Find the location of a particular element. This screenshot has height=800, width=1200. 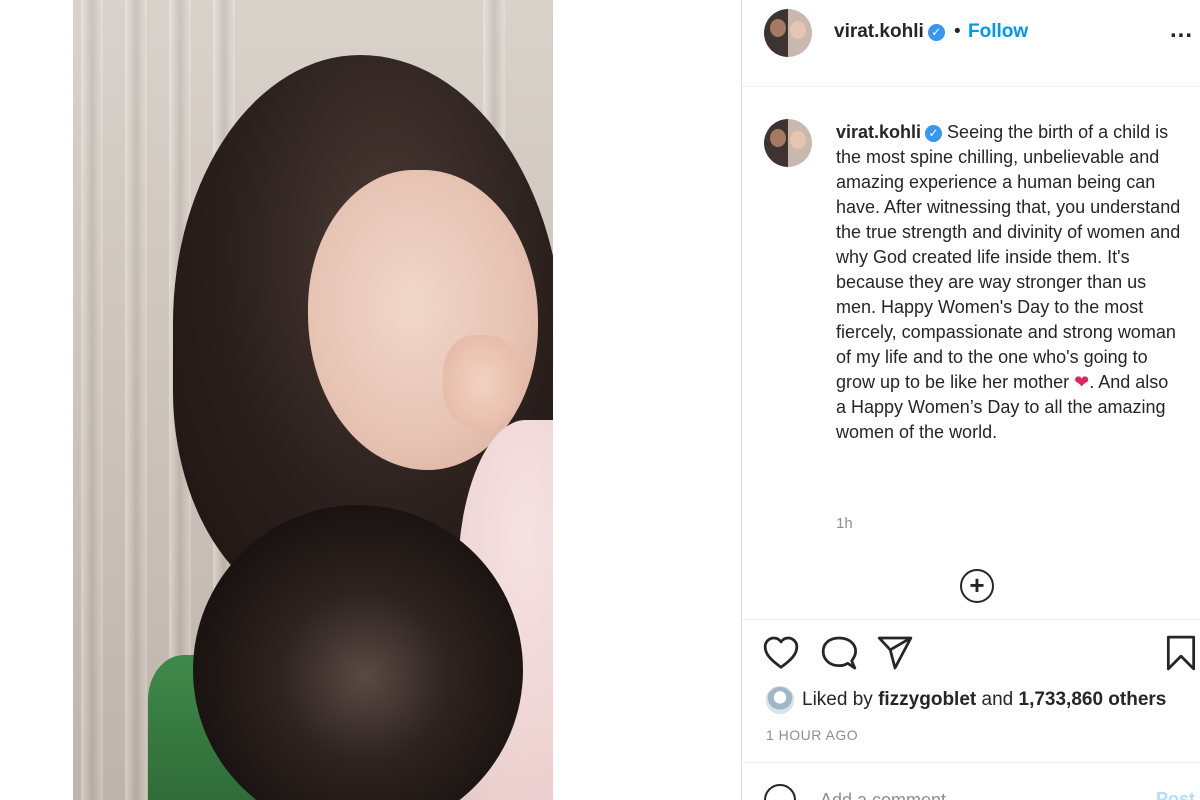

red-heart-emoji: ❤ is located at coordinates (1082, 382).